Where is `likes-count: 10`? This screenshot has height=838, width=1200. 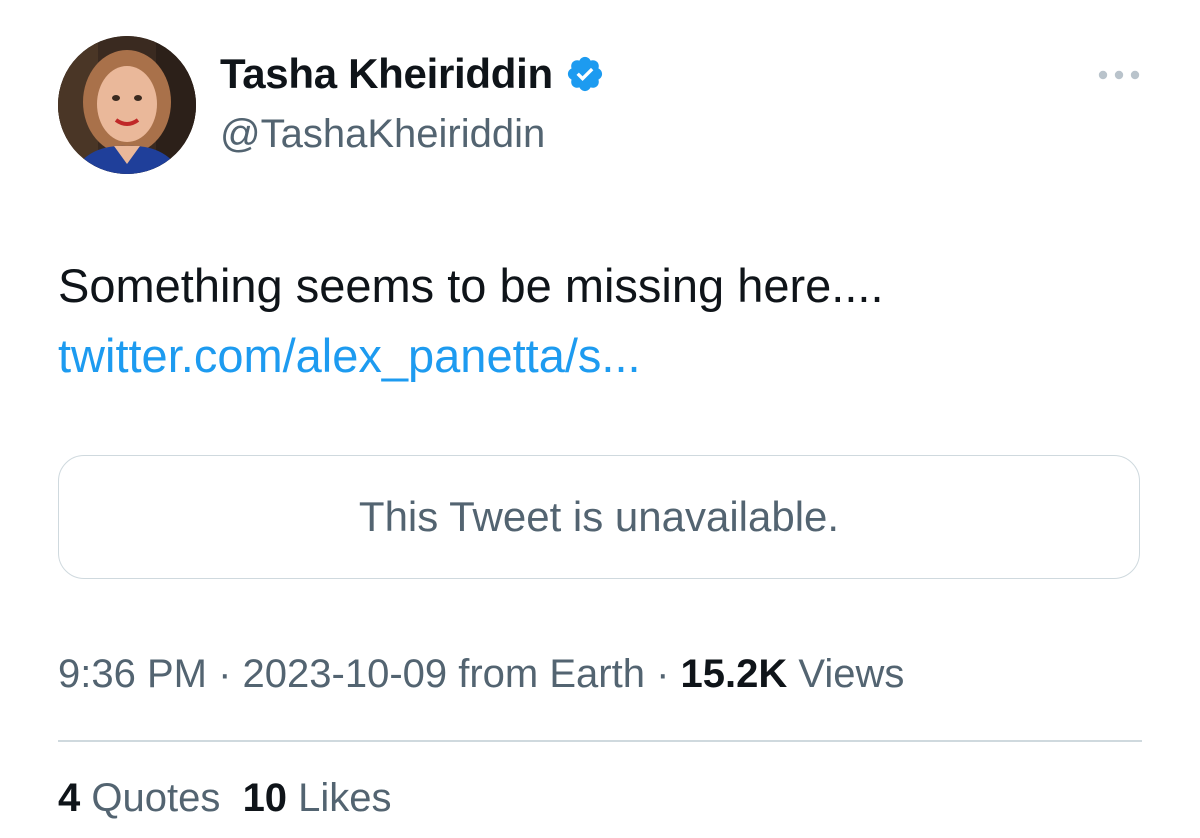 likes-count: 10 is located at coordinates (265, 798).